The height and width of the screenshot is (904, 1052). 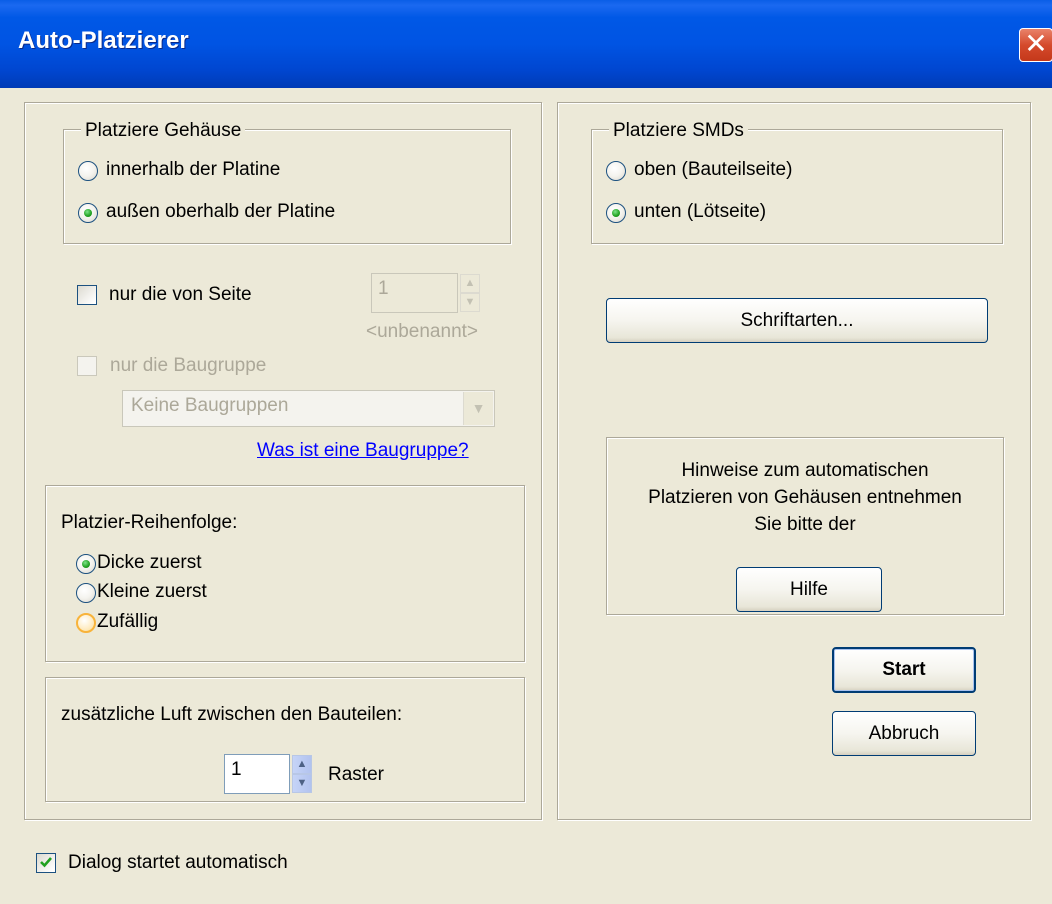 I want to click on place-smd-group, so click(x=797, y=186).